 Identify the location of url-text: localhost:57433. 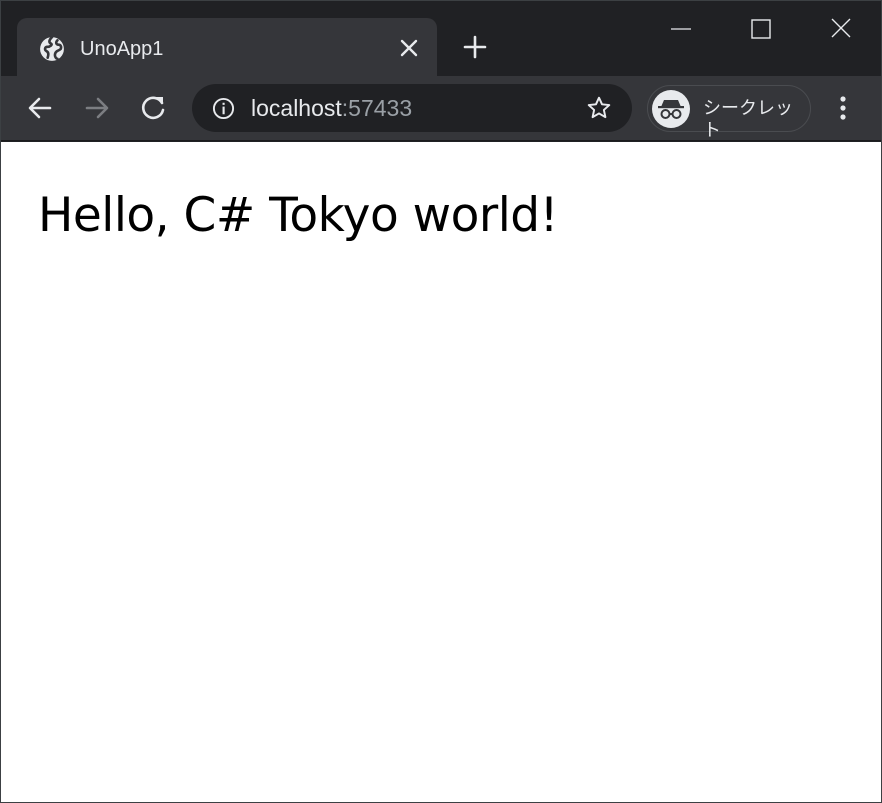
(331, 108).